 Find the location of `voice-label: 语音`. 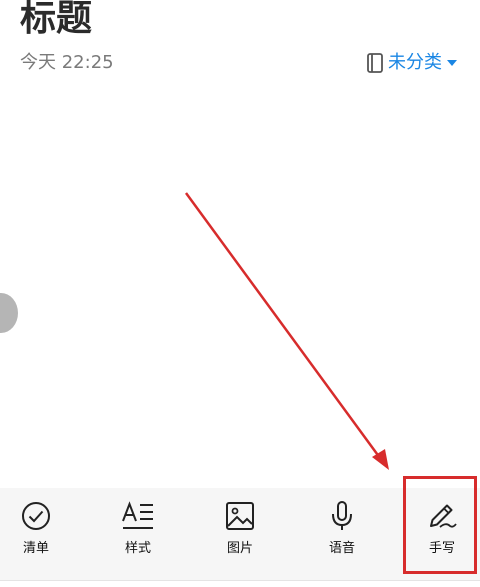

voice-label: 语音 is located at coordinates (341, 548).